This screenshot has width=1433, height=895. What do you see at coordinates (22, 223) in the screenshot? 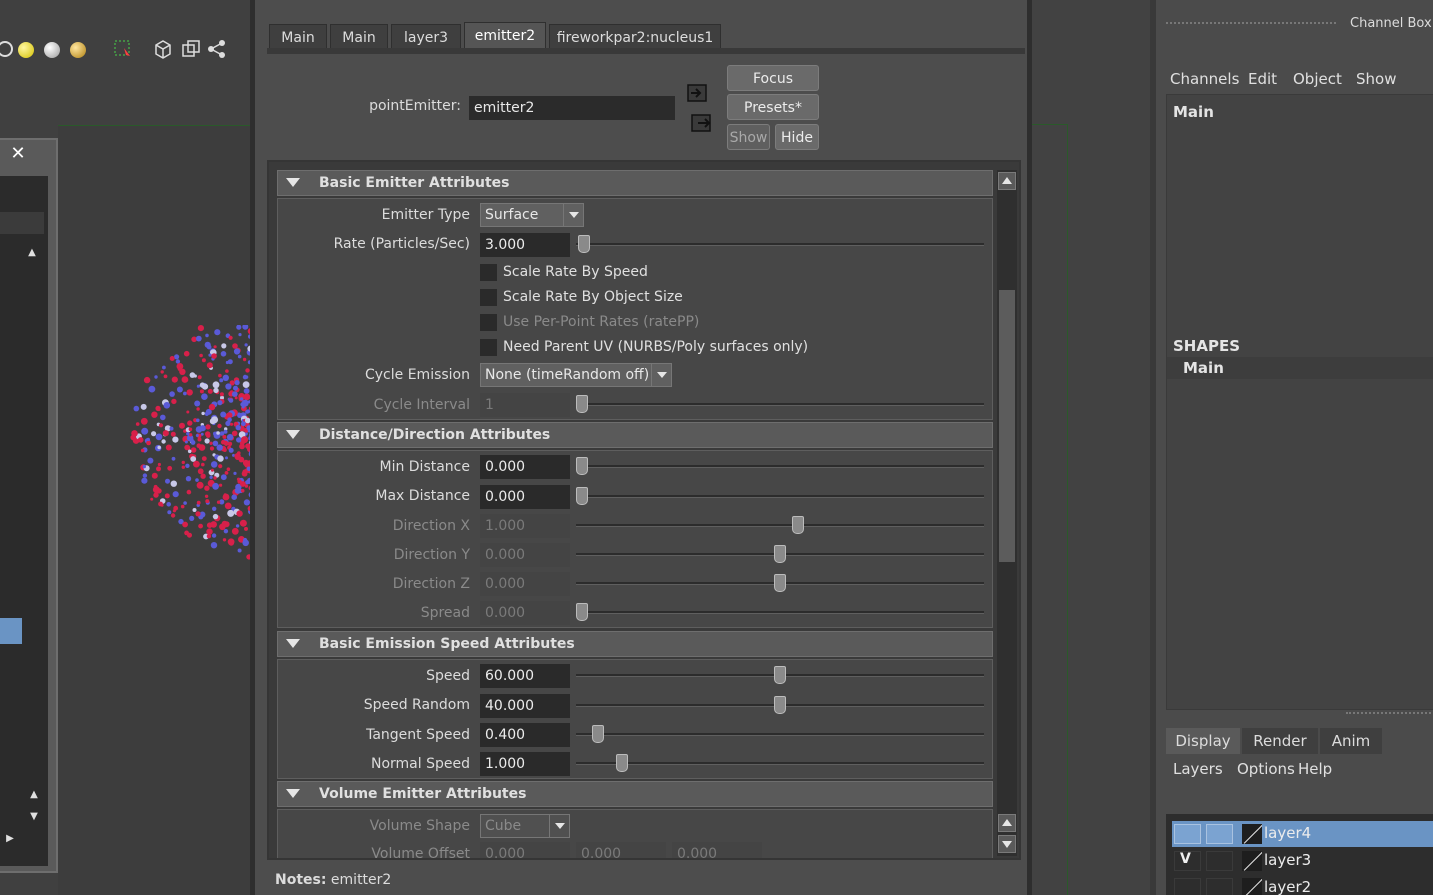
I see `outliner-filter-input` at bounding box center [22, 223].